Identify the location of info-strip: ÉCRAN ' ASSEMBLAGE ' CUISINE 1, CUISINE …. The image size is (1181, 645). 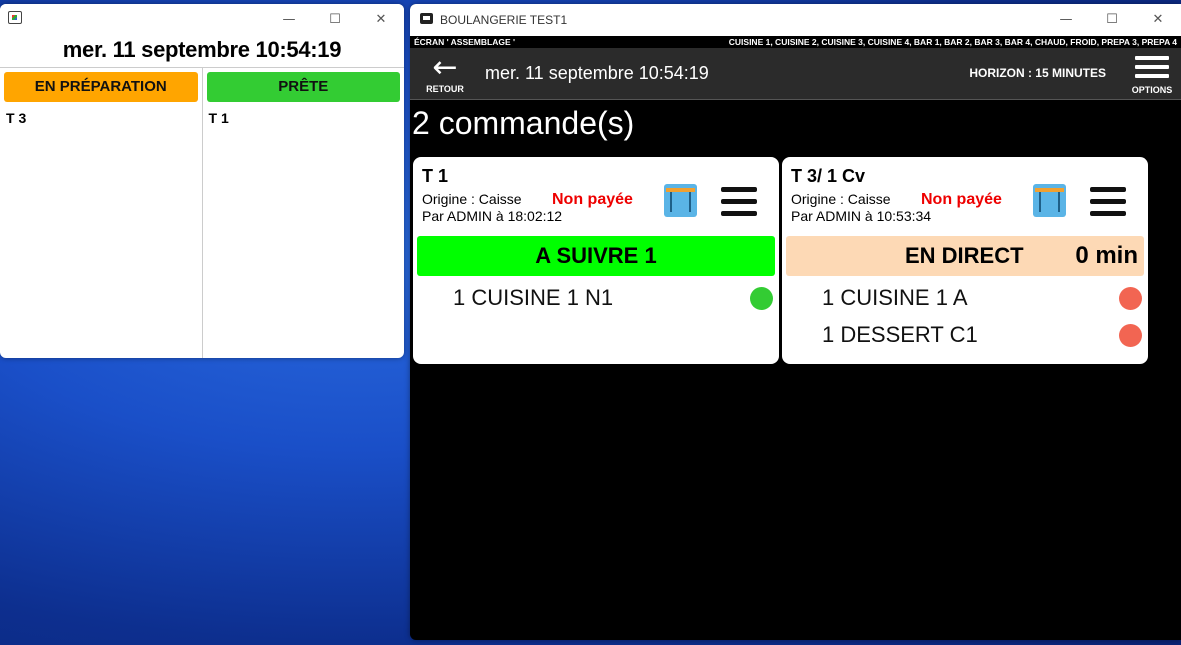
(795, 42).